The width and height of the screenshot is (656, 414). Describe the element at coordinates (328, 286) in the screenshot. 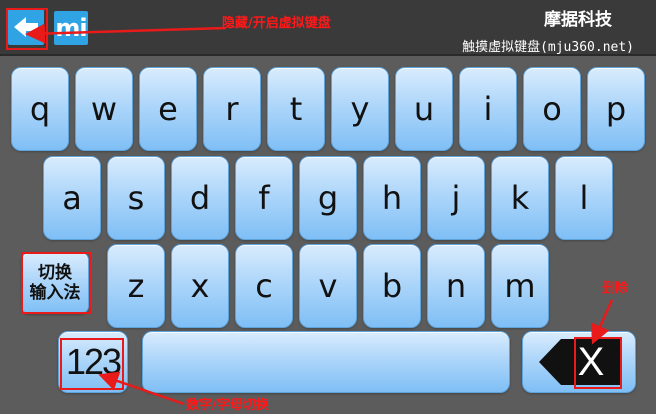

I see `key-v: v` at that location.